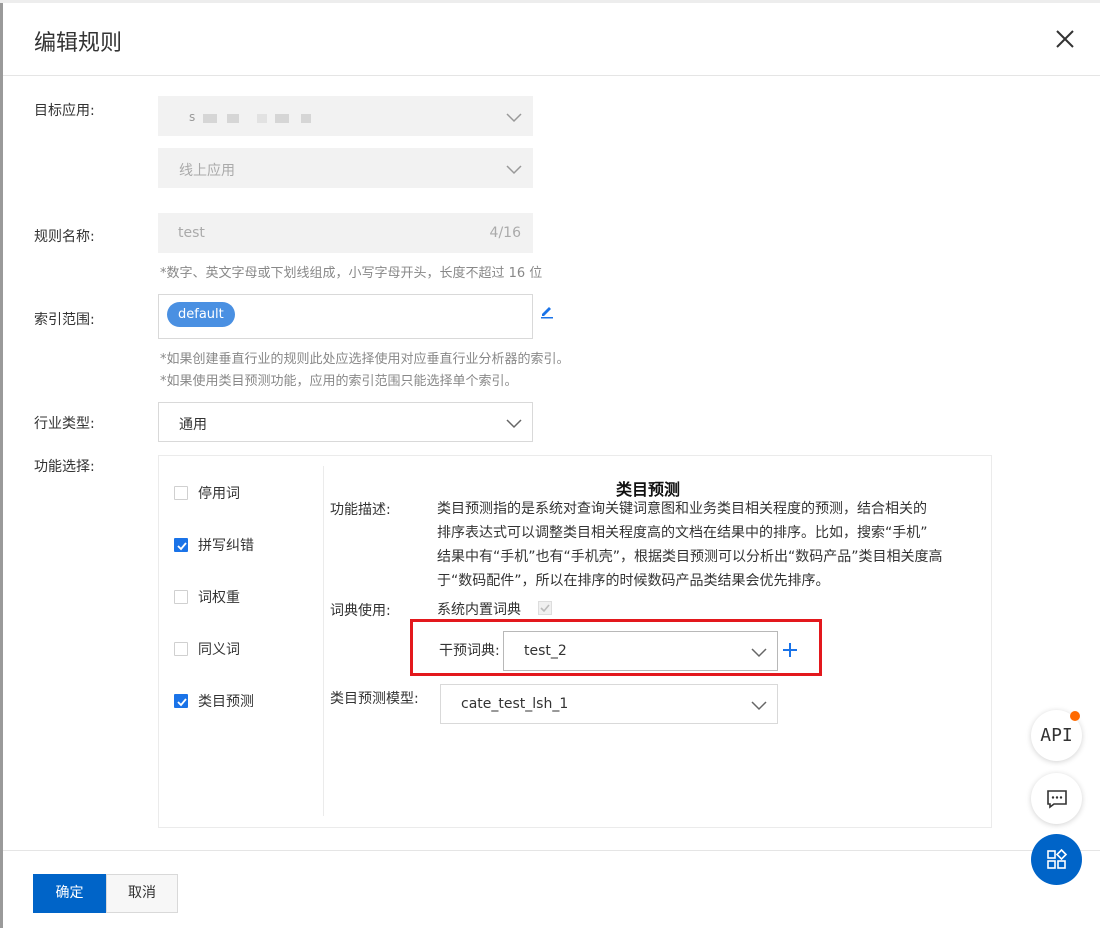 Image resolution: width=1100 pixels, height=928 pixels. I want to click on env-select: 线上应用, so click(345, 168).